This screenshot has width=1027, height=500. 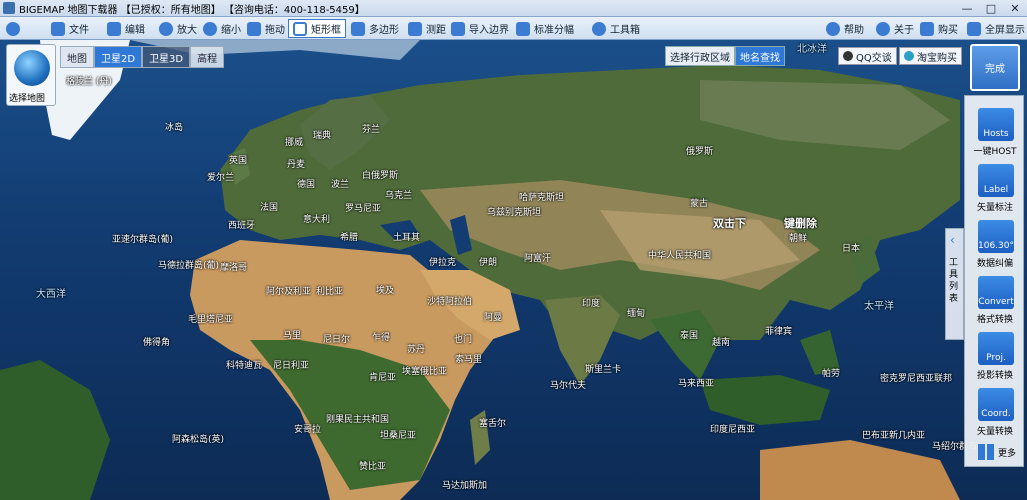 I want to click on buy-button: 购买, so click(x=939, y=28).